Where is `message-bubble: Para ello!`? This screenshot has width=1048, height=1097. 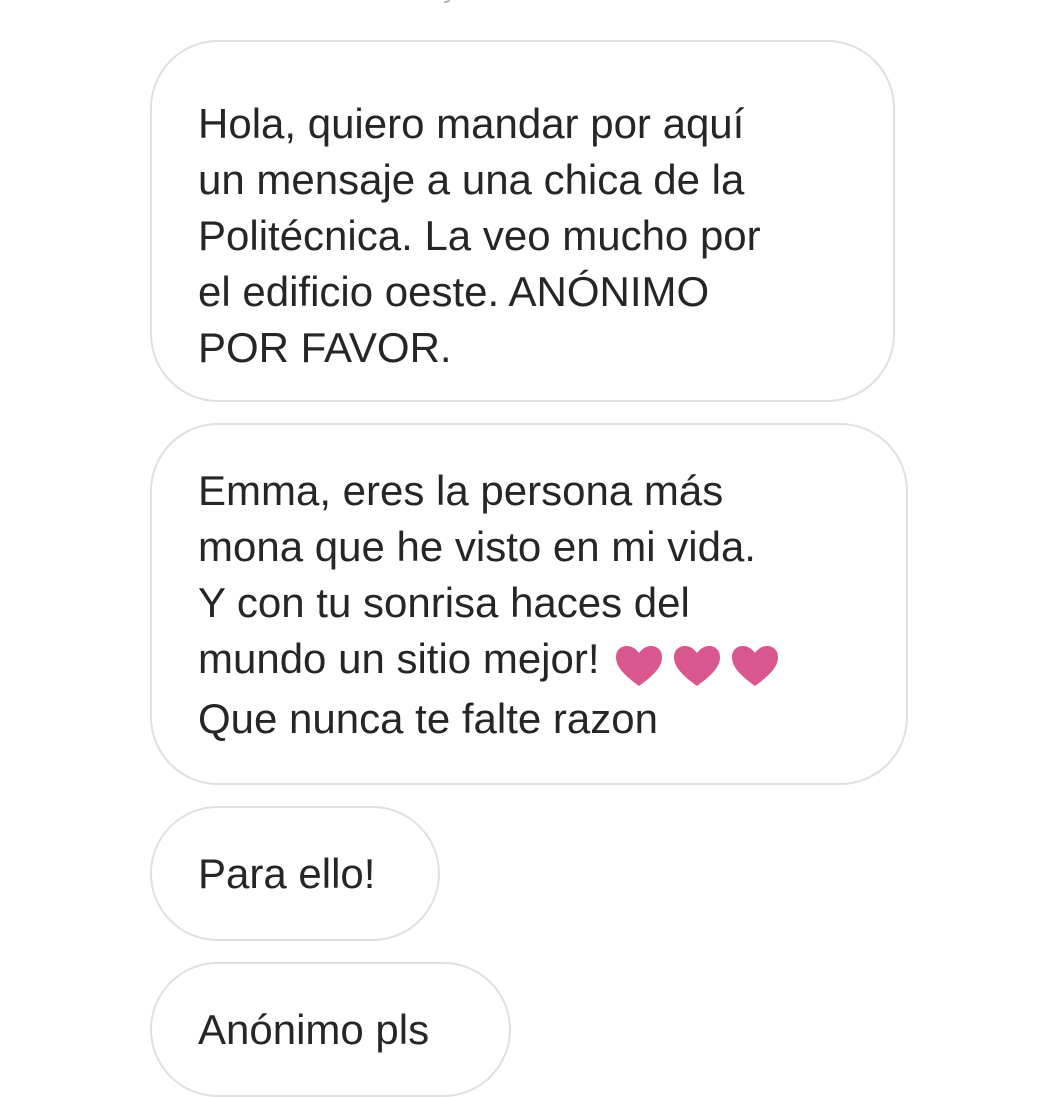
message-bubble: Para ello! is located at coordinates (295, 873).